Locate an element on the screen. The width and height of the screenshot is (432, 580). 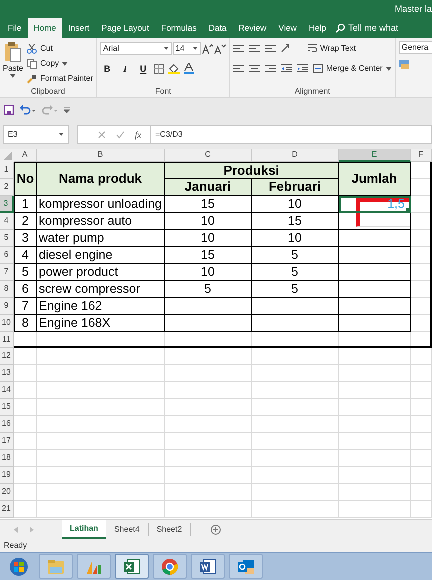
paste-button: Paste is located at coordinates (13, 59).